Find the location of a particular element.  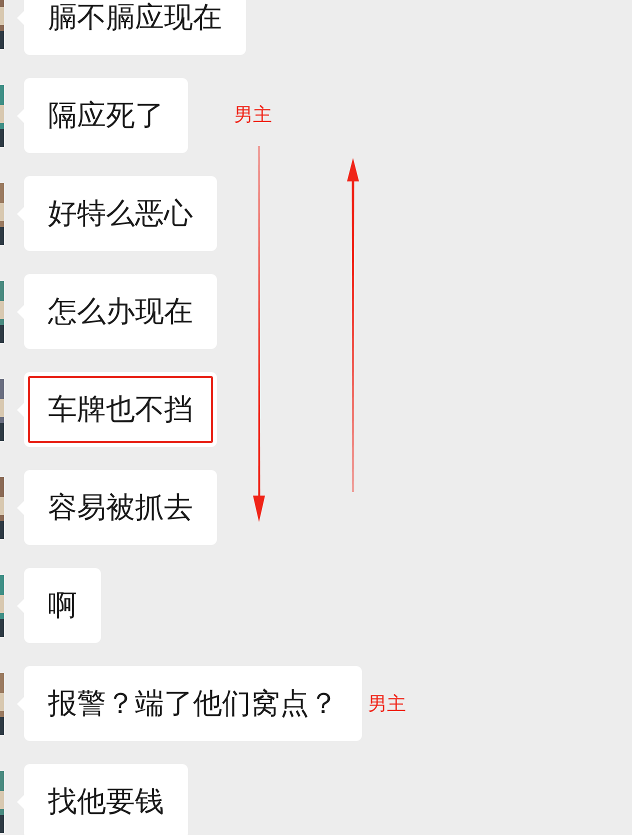

message-bubble: 报警？端了他们窝点？ is located at coordinates (193, 703).